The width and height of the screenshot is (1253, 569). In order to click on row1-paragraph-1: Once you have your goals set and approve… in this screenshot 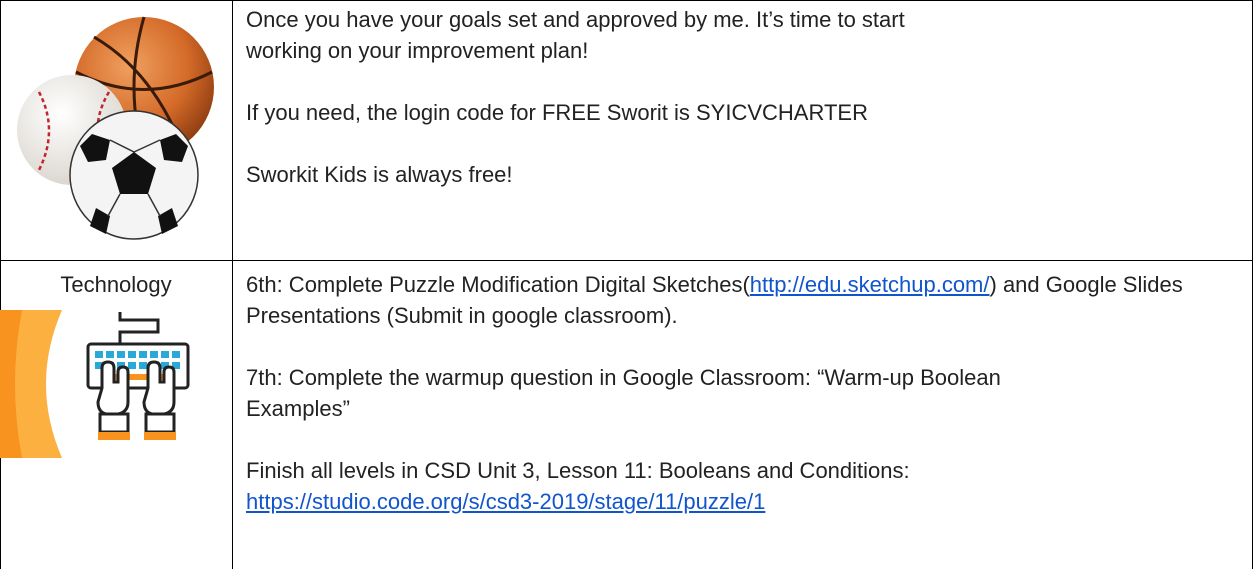, I will do `click(575, 35)`.